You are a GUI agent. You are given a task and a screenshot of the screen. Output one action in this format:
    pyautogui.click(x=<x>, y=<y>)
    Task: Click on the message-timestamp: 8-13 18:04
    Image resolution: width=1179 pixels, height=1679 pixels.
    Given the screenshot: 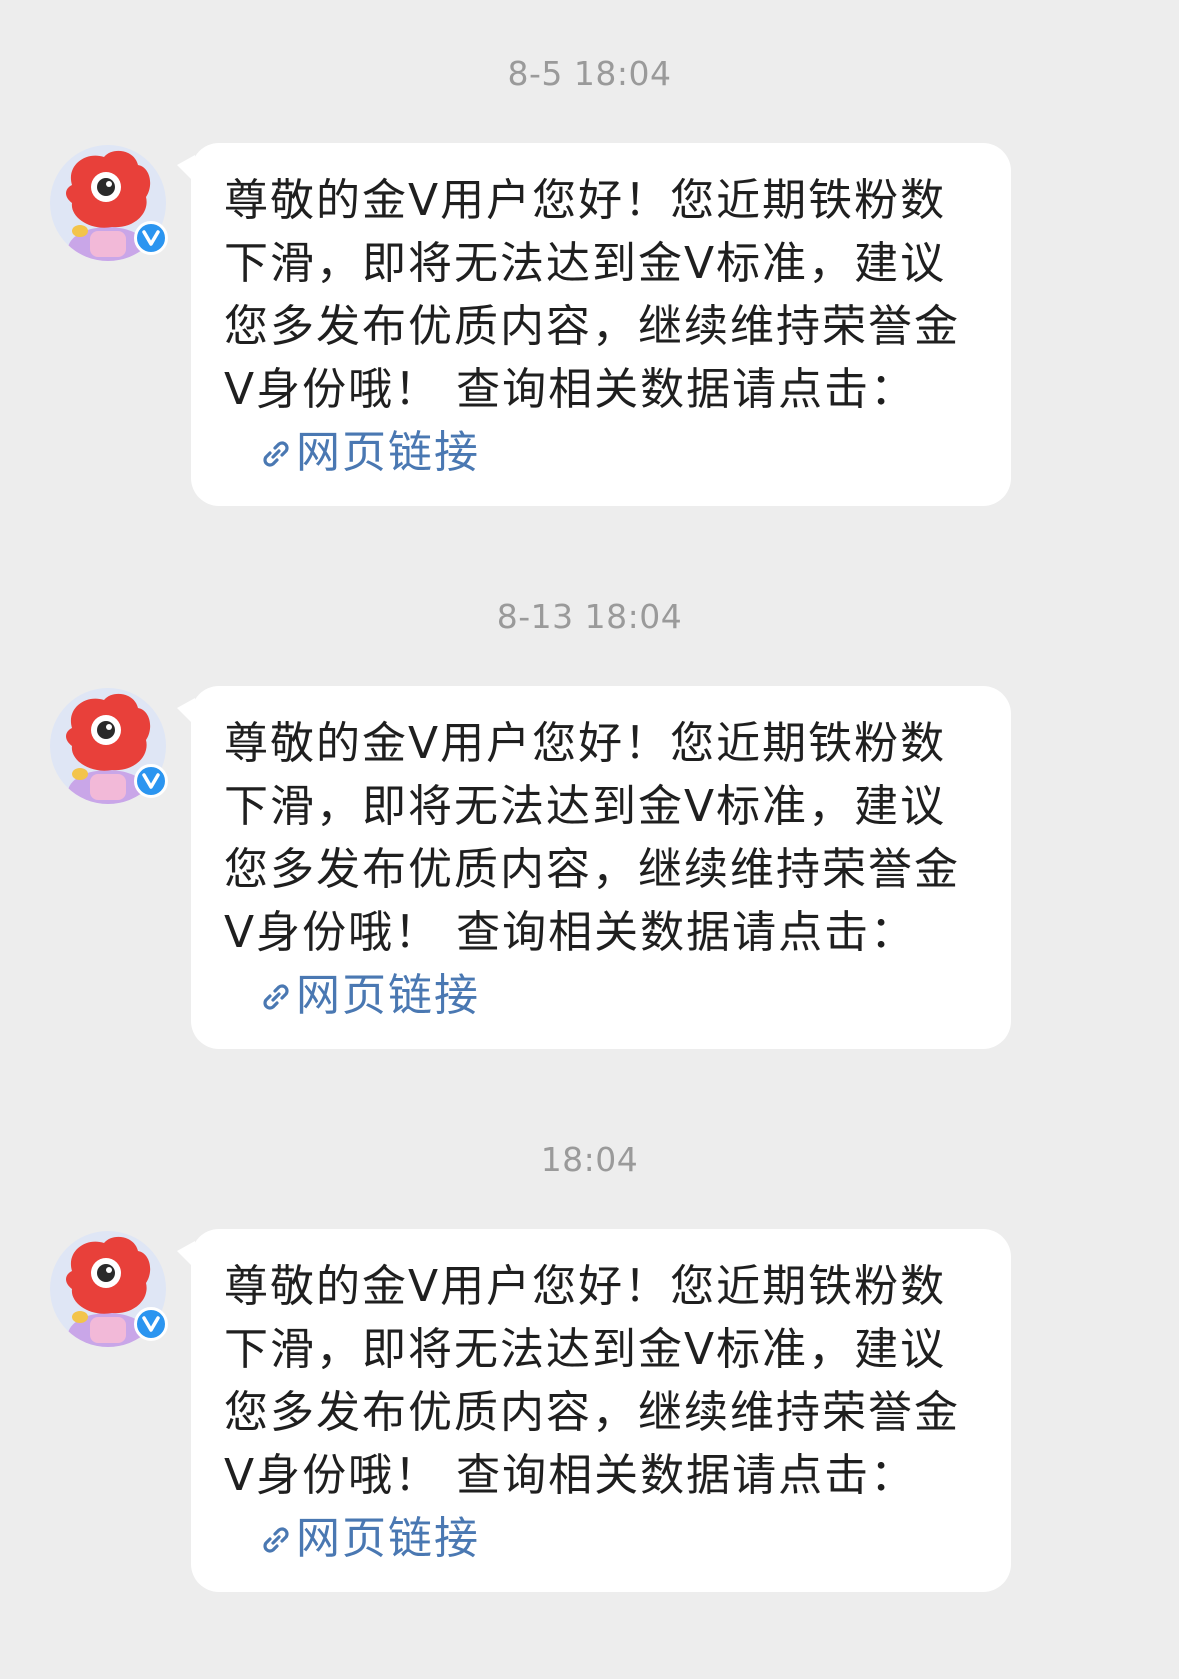 What is the action you would take?
    pyautogui.click(x=589, y=616)
    